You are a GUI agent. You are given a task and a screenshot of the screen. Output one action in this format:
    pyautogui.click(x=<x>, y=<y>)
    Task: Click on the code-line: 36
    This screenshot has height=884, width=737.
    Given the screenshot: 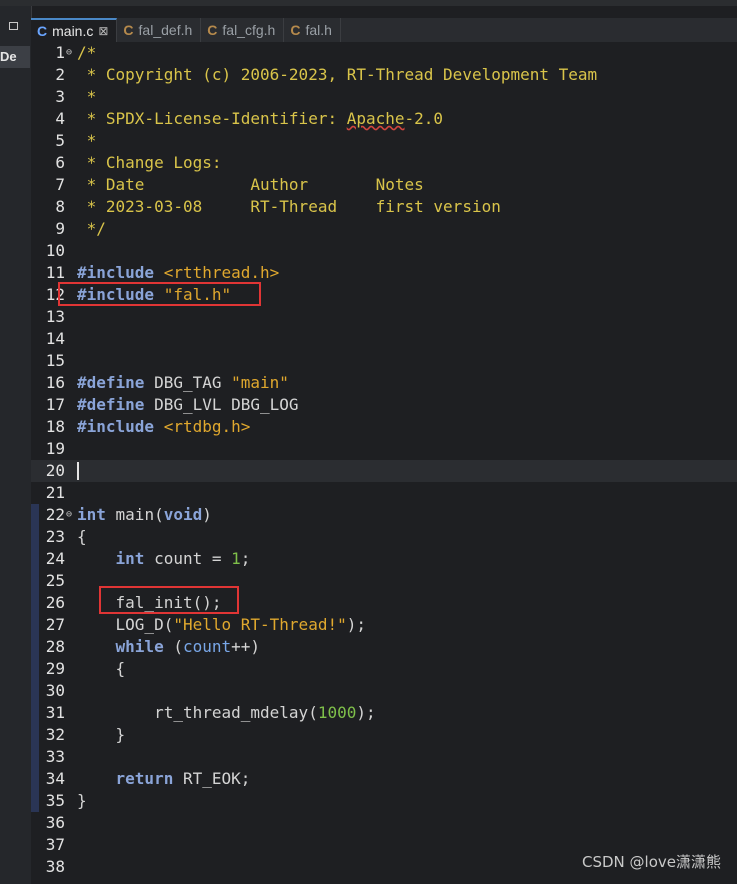 What is the action you would take?
    pyautogui.click(x=384, y=823)
    